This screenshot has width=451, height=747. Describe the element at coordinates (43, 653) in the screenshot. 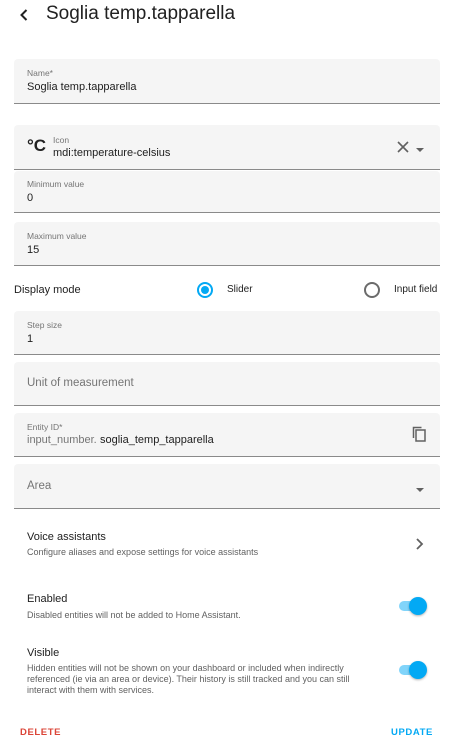

I see `visible-title: Visible` at that location.